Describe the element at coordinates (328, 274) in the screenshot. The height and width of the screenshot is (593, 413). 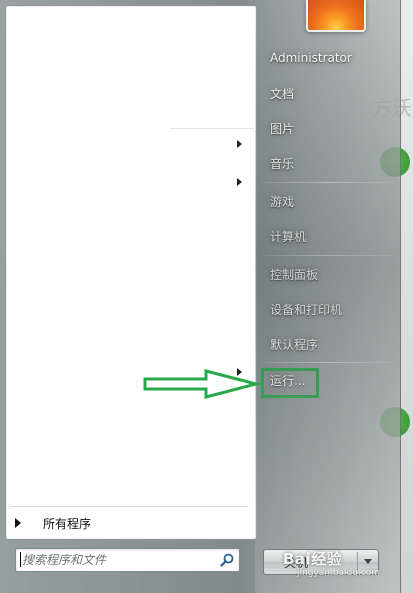
I see `right-link-control-panel: 控制面板` at that location.